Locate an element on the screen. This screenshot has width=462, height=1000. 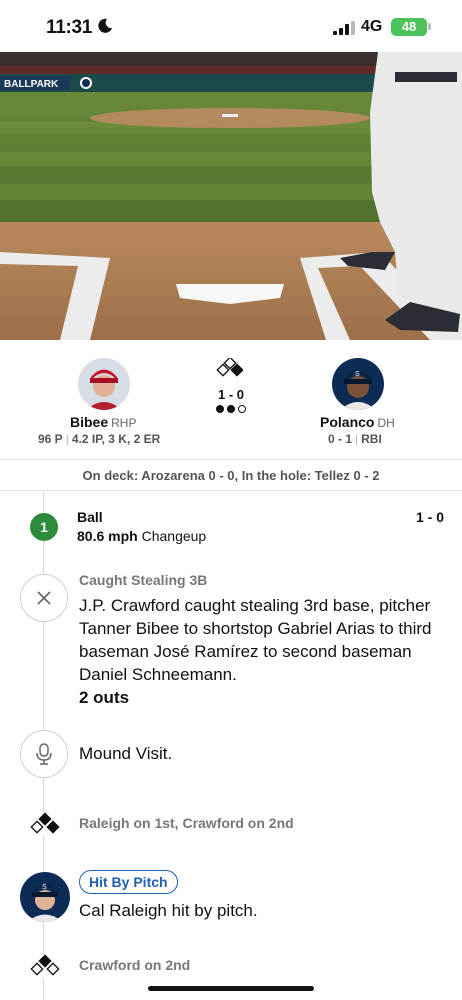
pitcher-avatar is located at coordinates (104, 384).